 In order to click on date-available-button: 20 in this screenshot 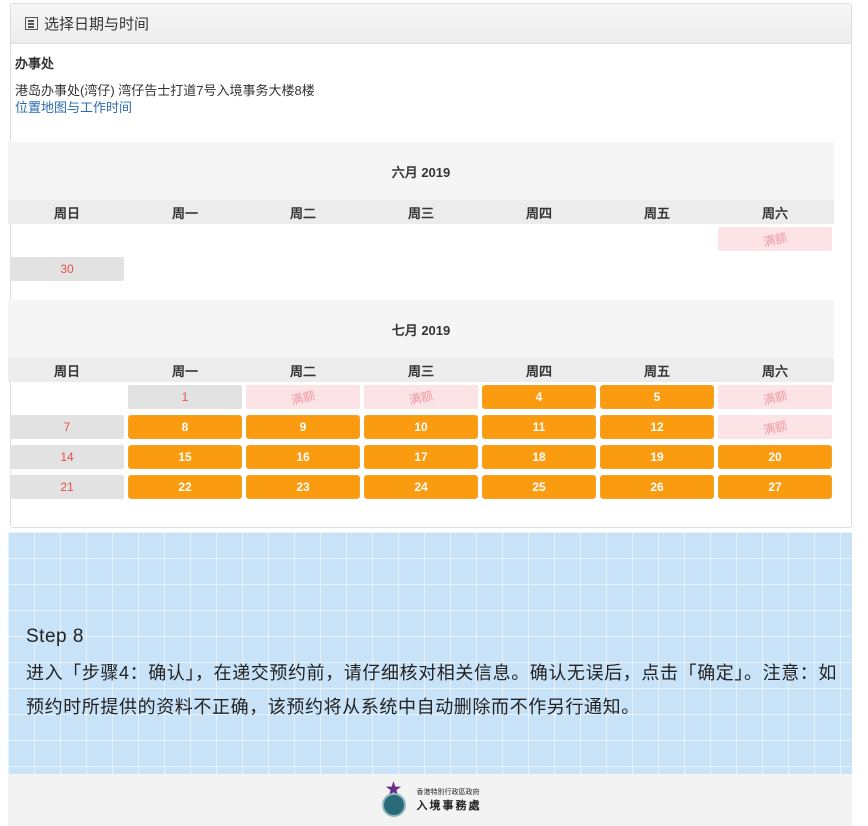, I will do `click(775, 457)`.